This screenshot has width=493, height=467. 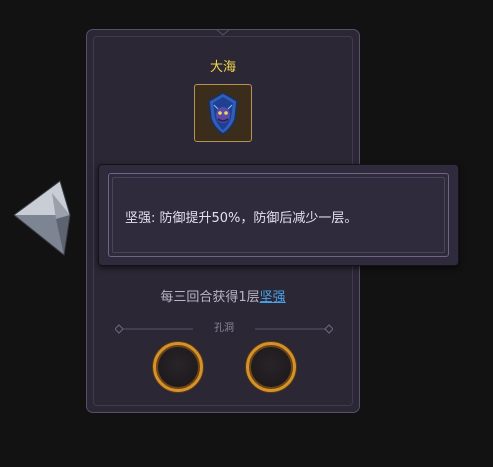 I want to click on previous-item-arrow-icon, so click(x=42, y=220).